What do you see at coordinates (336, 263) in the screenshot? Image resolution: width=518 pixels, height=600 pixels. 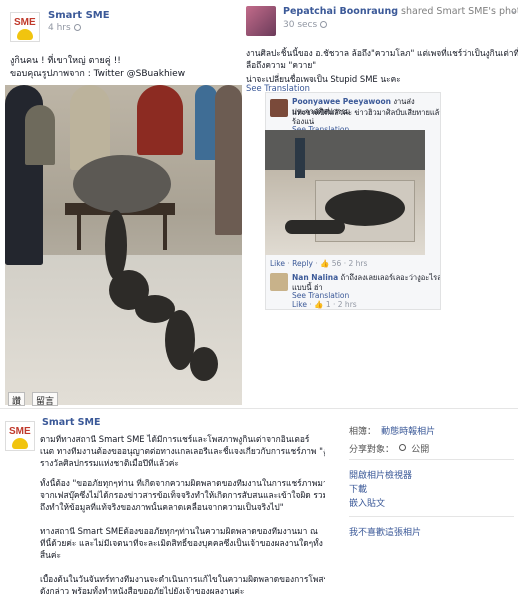 I see `like-count: 56` at bounding box center [336, 263].